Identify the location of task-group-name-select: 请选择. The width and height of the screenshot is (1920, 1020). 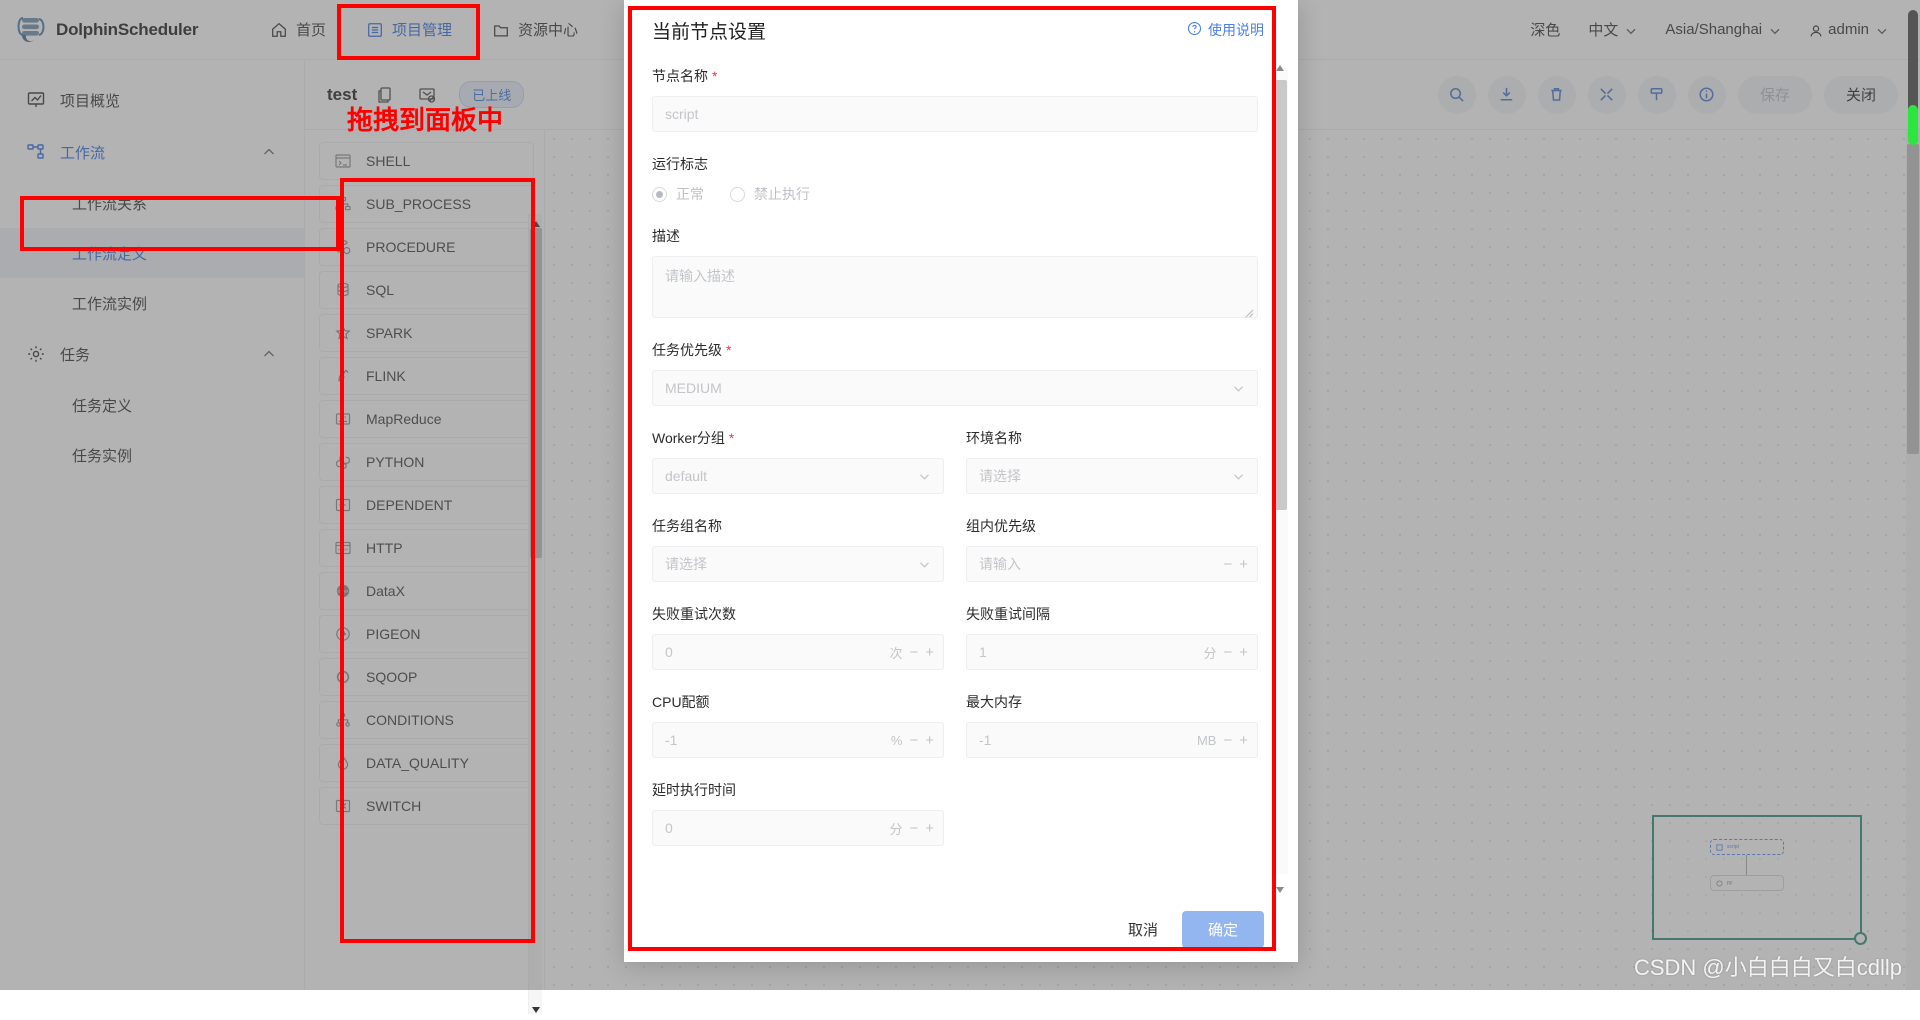
(798, 564).